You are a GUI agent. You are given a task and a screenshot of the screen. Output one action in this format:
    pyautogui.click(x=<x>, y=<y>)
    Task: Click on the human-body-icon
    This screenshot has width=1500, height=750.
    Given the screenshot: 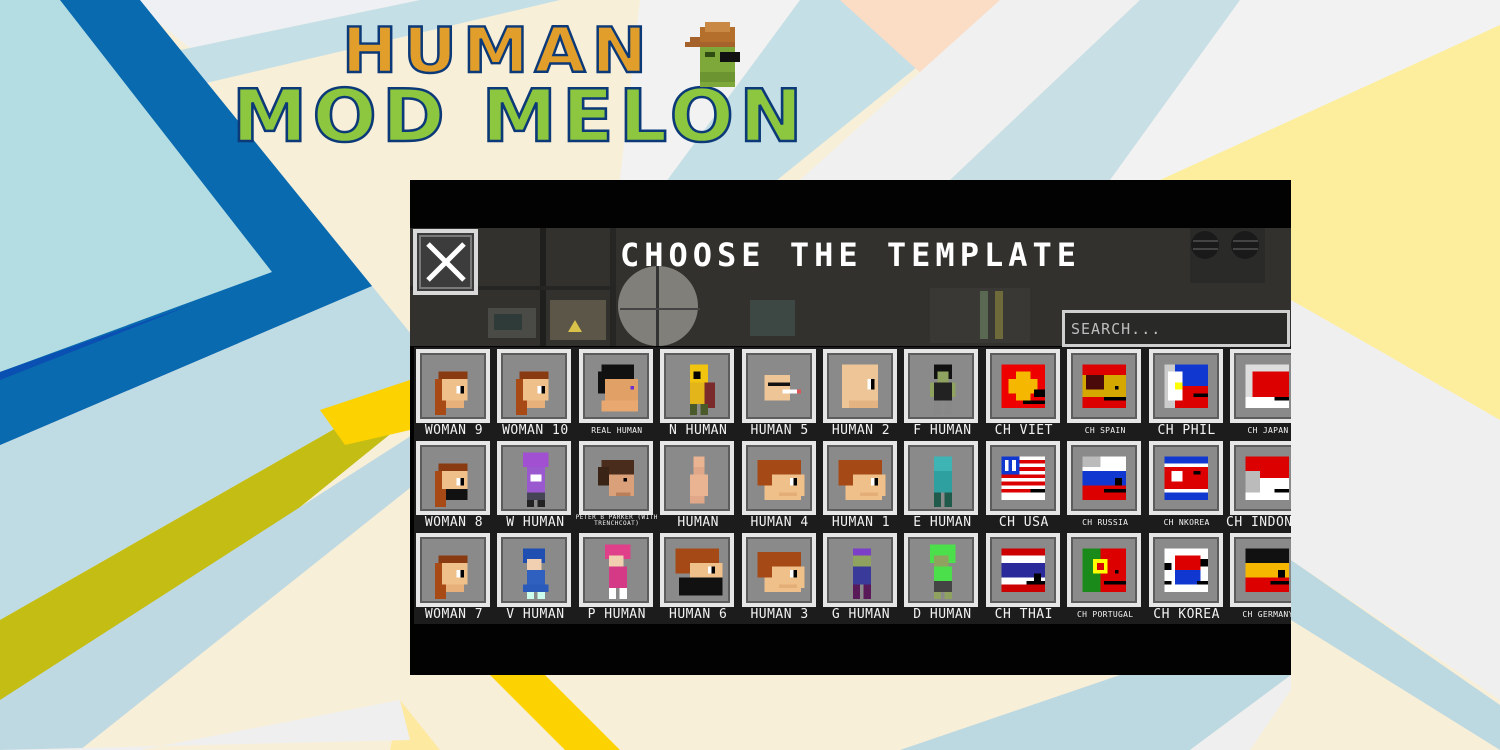 What is the action you would take?
    pyautogui.click(x=699, y=480)
    